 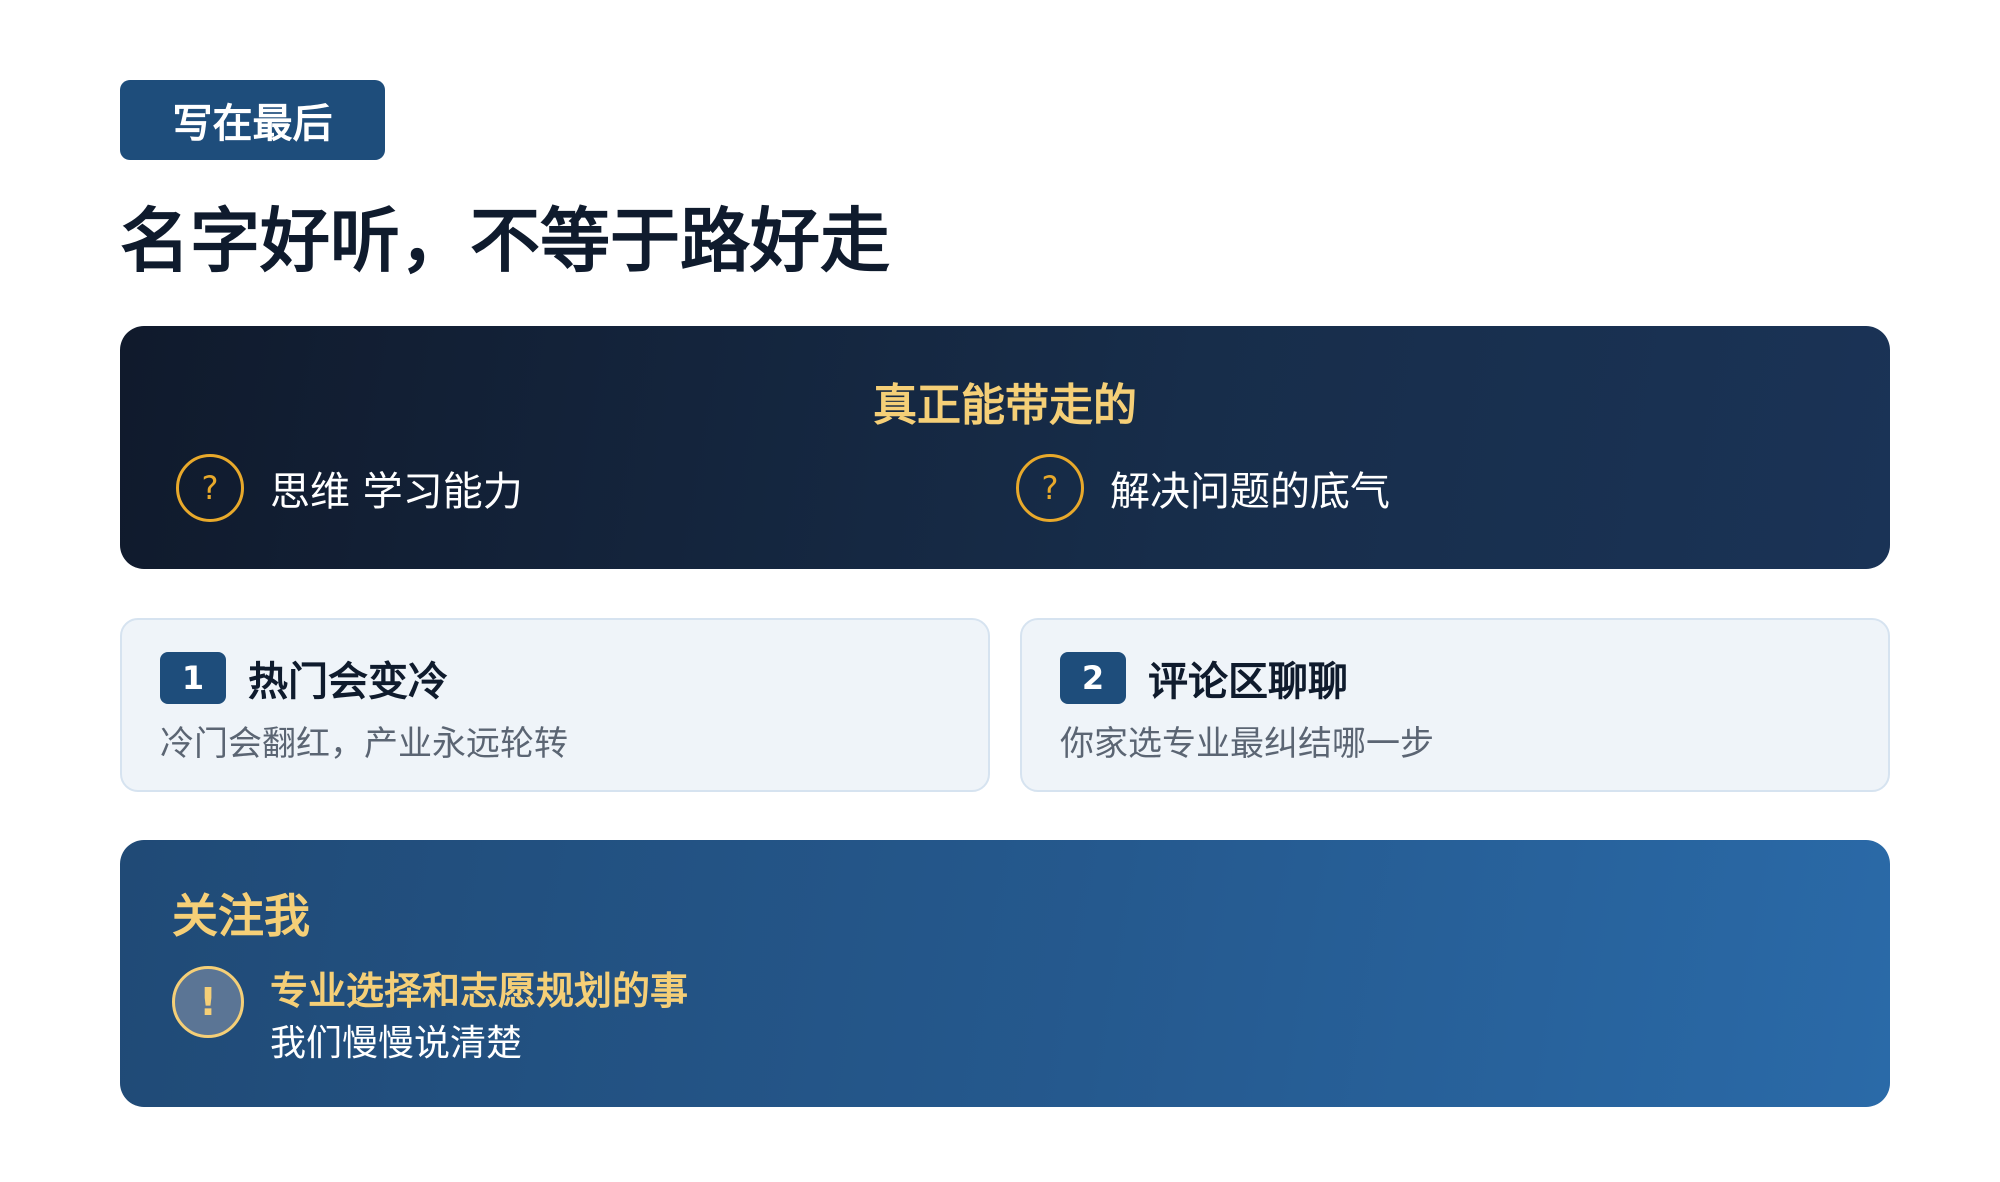 What do you see at coordinates (208, 1002) in the screenshot?
I see `exclamation-icon: !` at bounding box center [208, 1002].